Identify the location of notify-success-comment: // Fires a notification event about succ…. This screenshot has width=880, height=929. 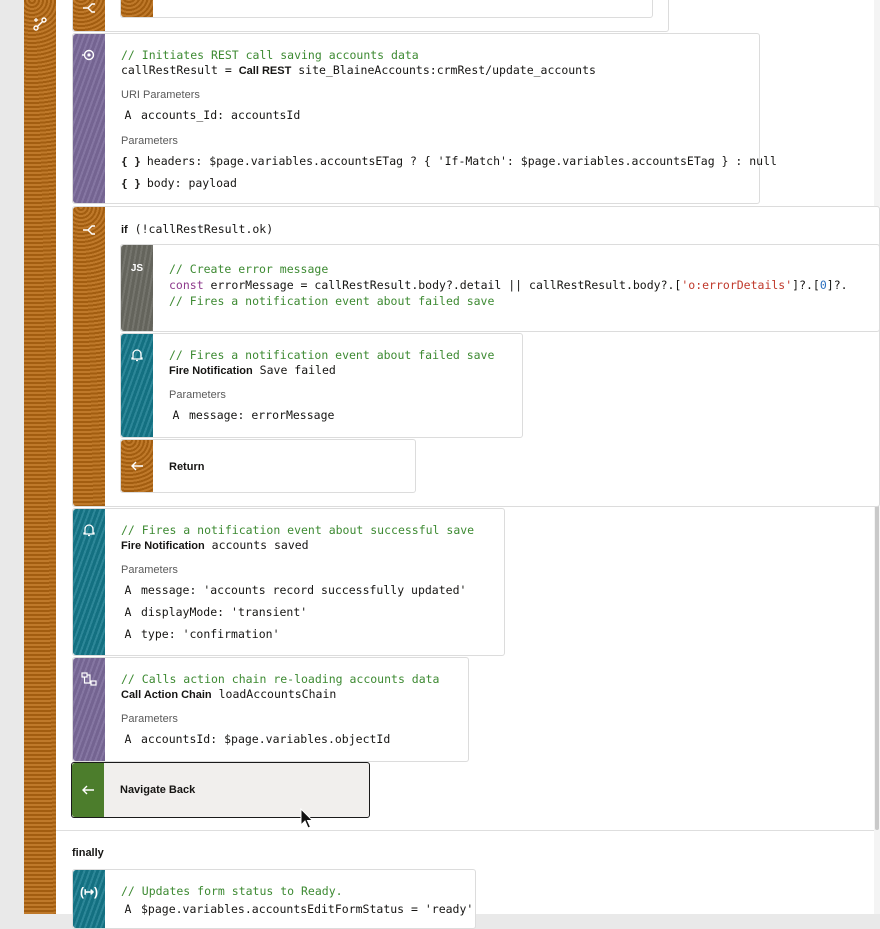
(298, 530).